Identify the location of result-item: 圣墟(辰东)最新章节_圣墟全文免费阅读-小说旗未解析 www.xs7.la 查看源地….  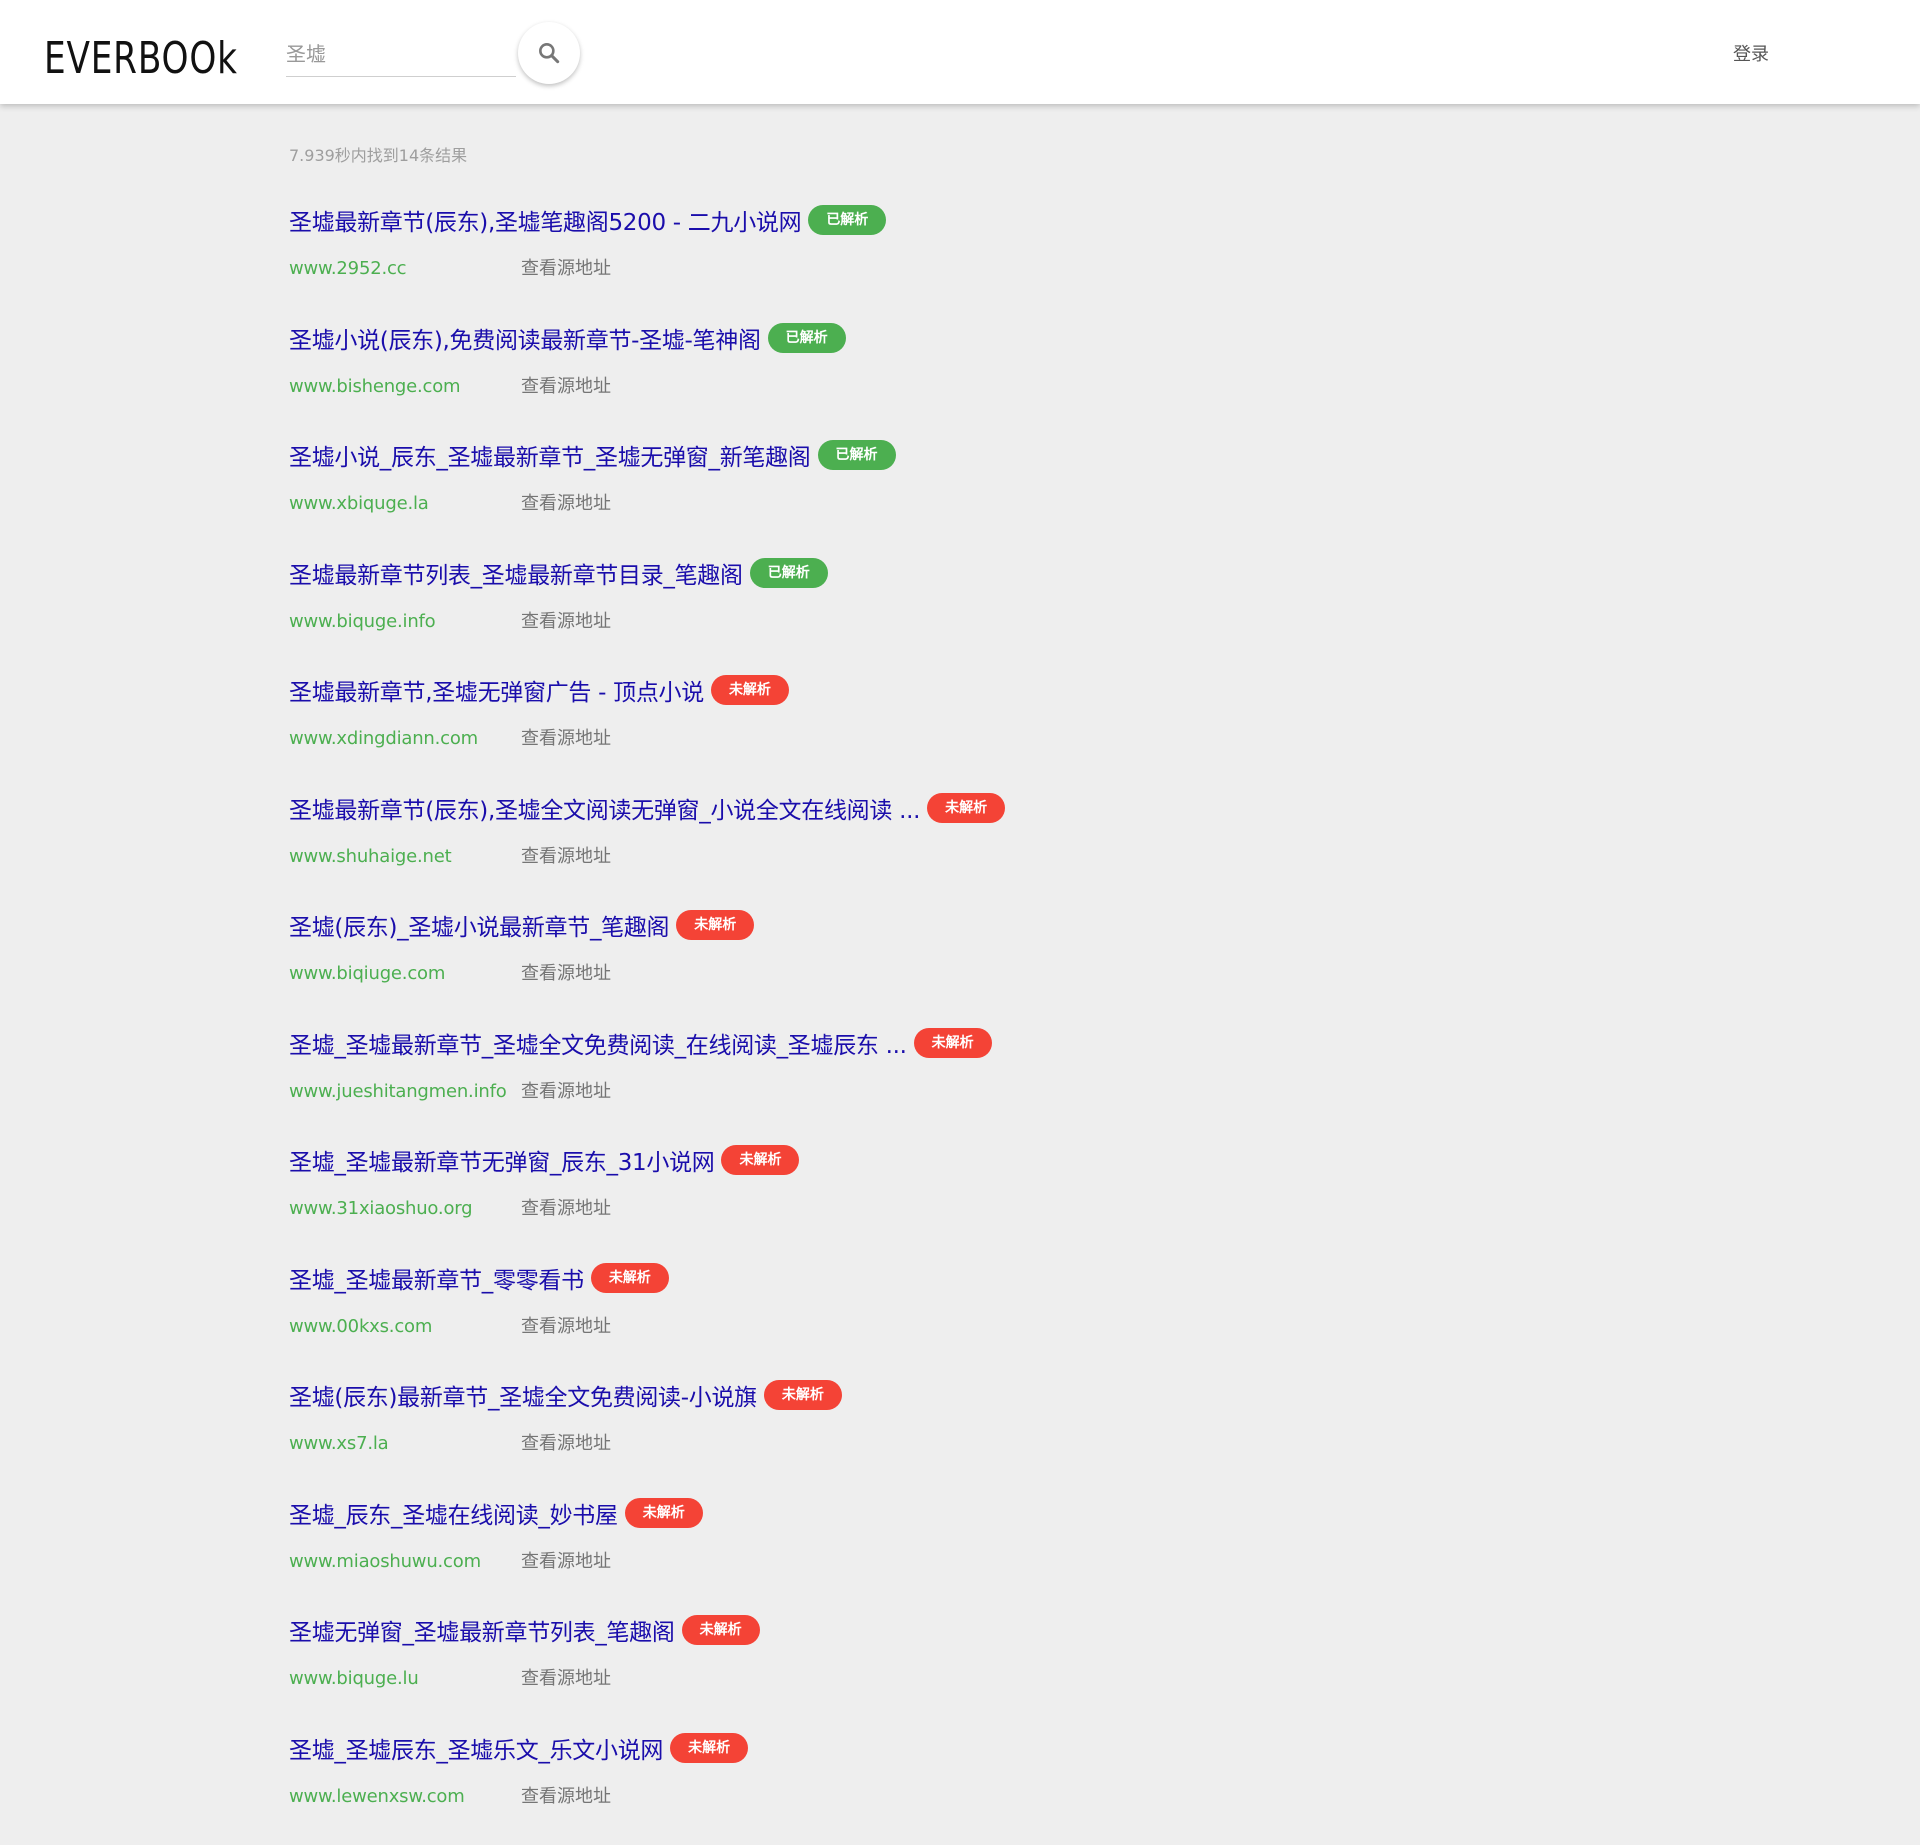
(739, 1434).